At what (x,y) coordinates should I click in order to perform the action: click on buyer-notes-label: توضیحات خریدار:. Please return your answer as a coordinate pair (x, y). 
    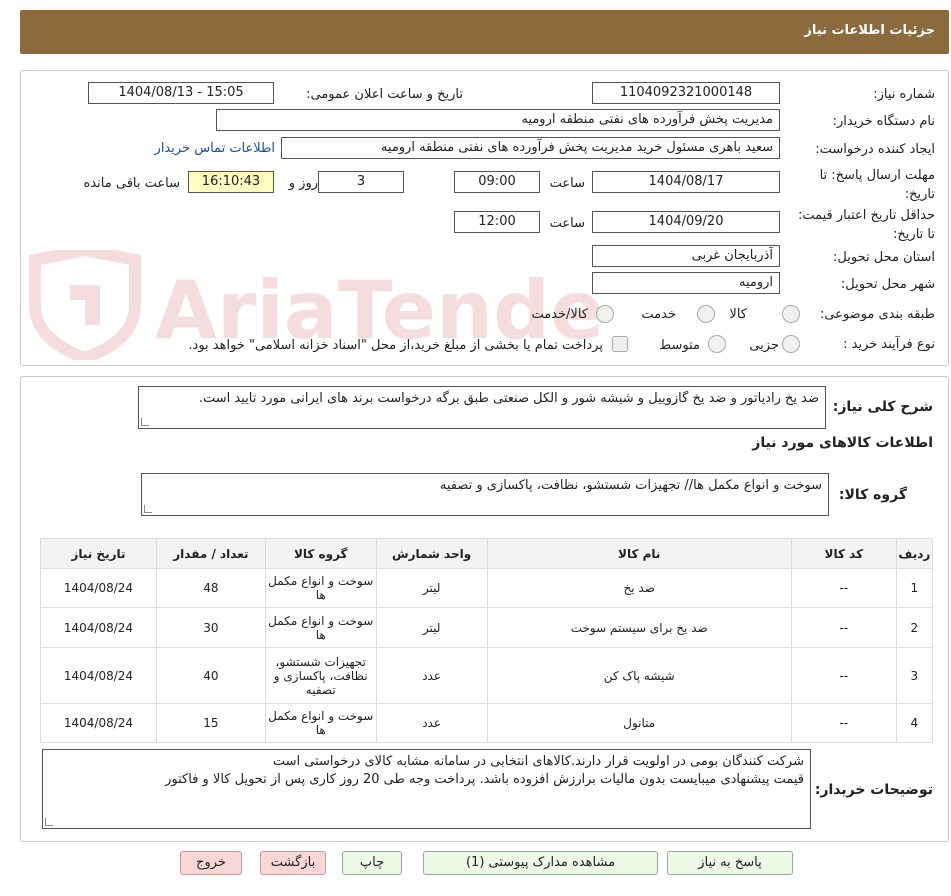
    Looking at the image, I should click on (873, 790).